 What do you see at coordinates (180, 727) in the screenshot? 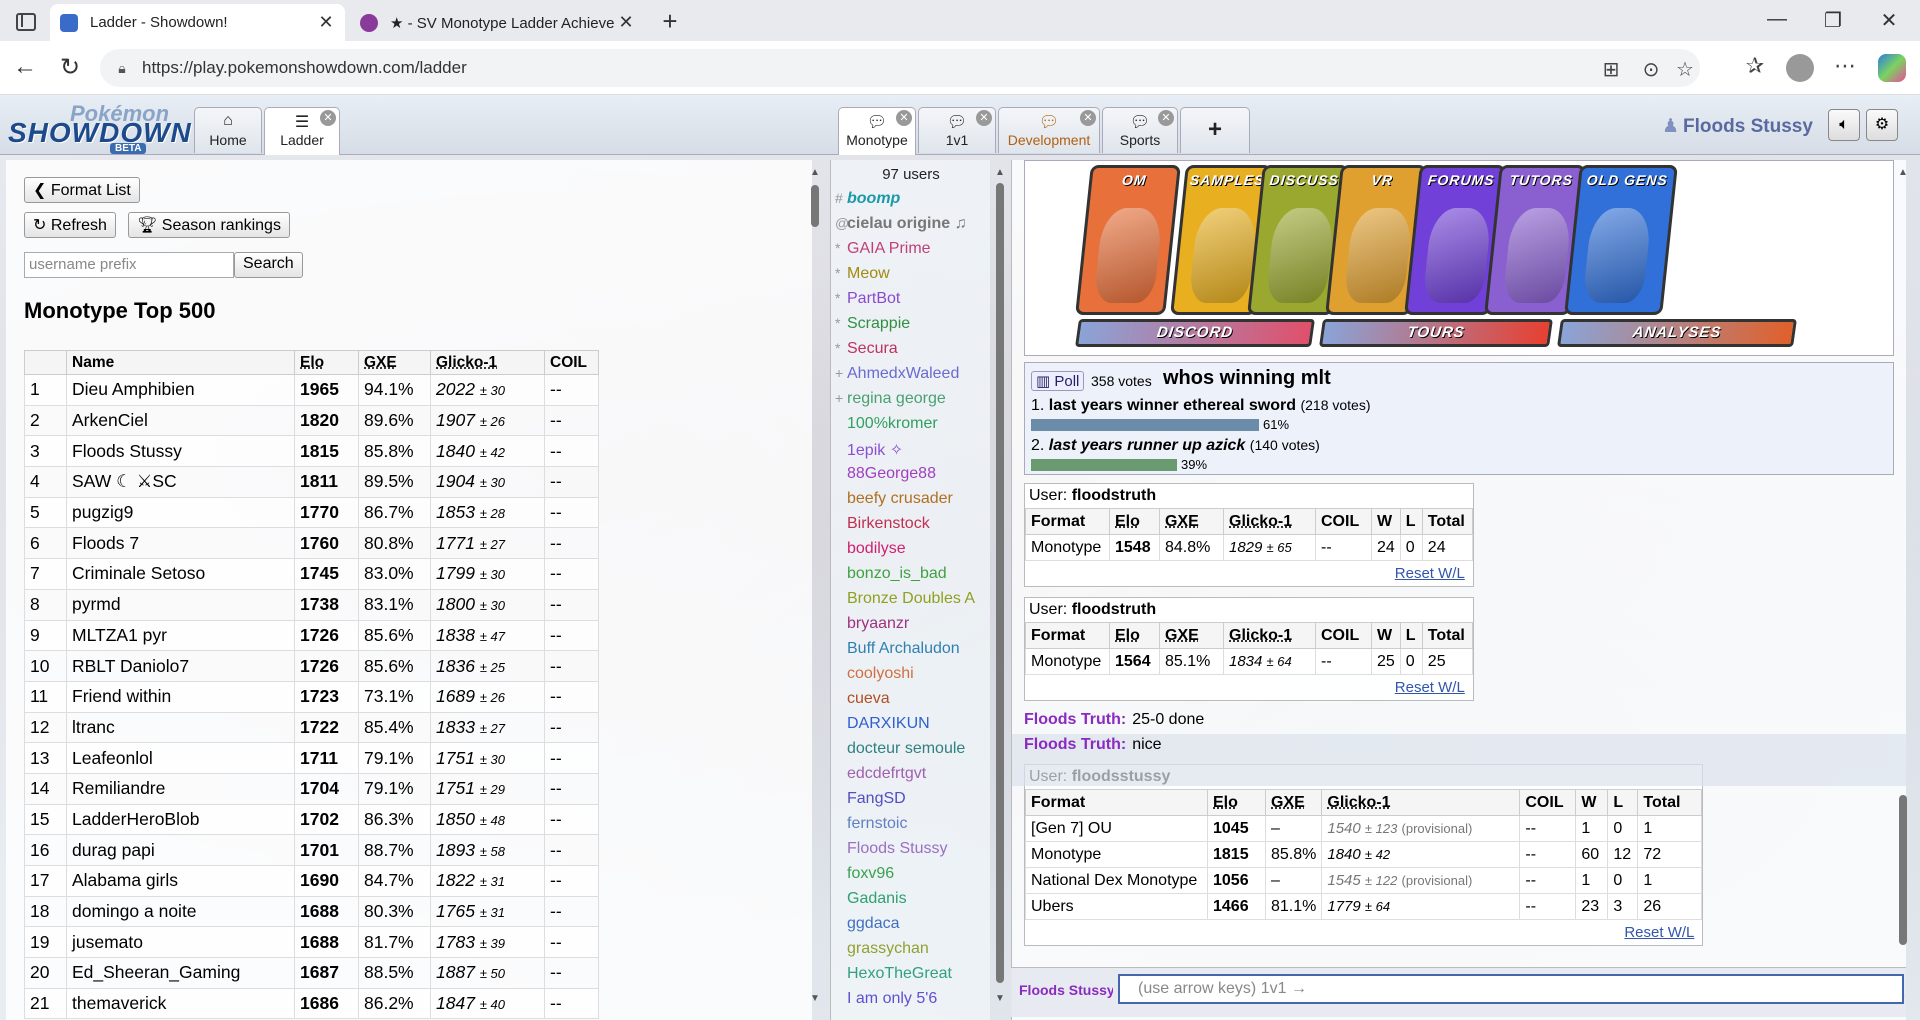
I see `player-name-link: ltranc` at bounding box center [180, 727].